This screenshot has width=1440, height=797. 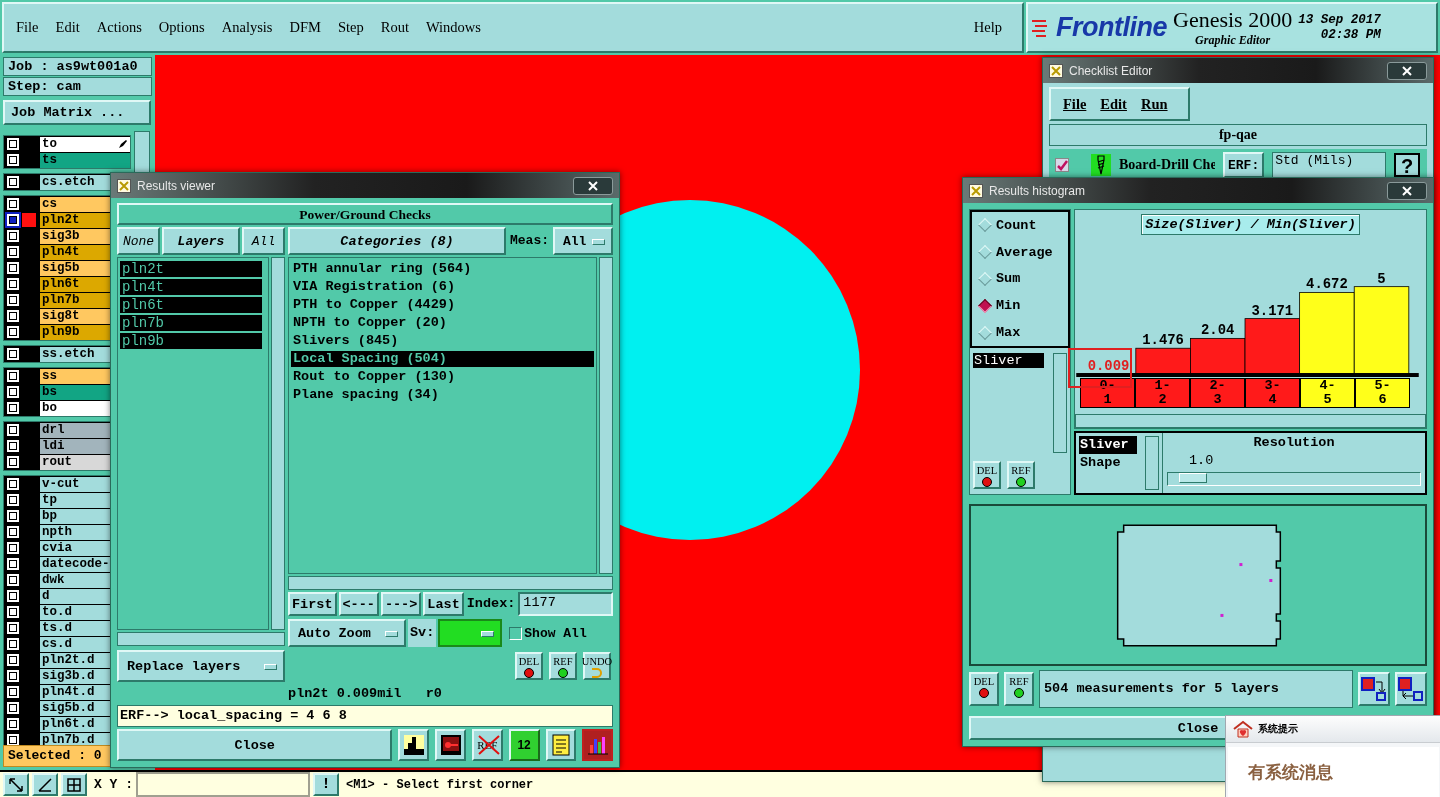 I want to click on display-button, so click(x=450, y=745).